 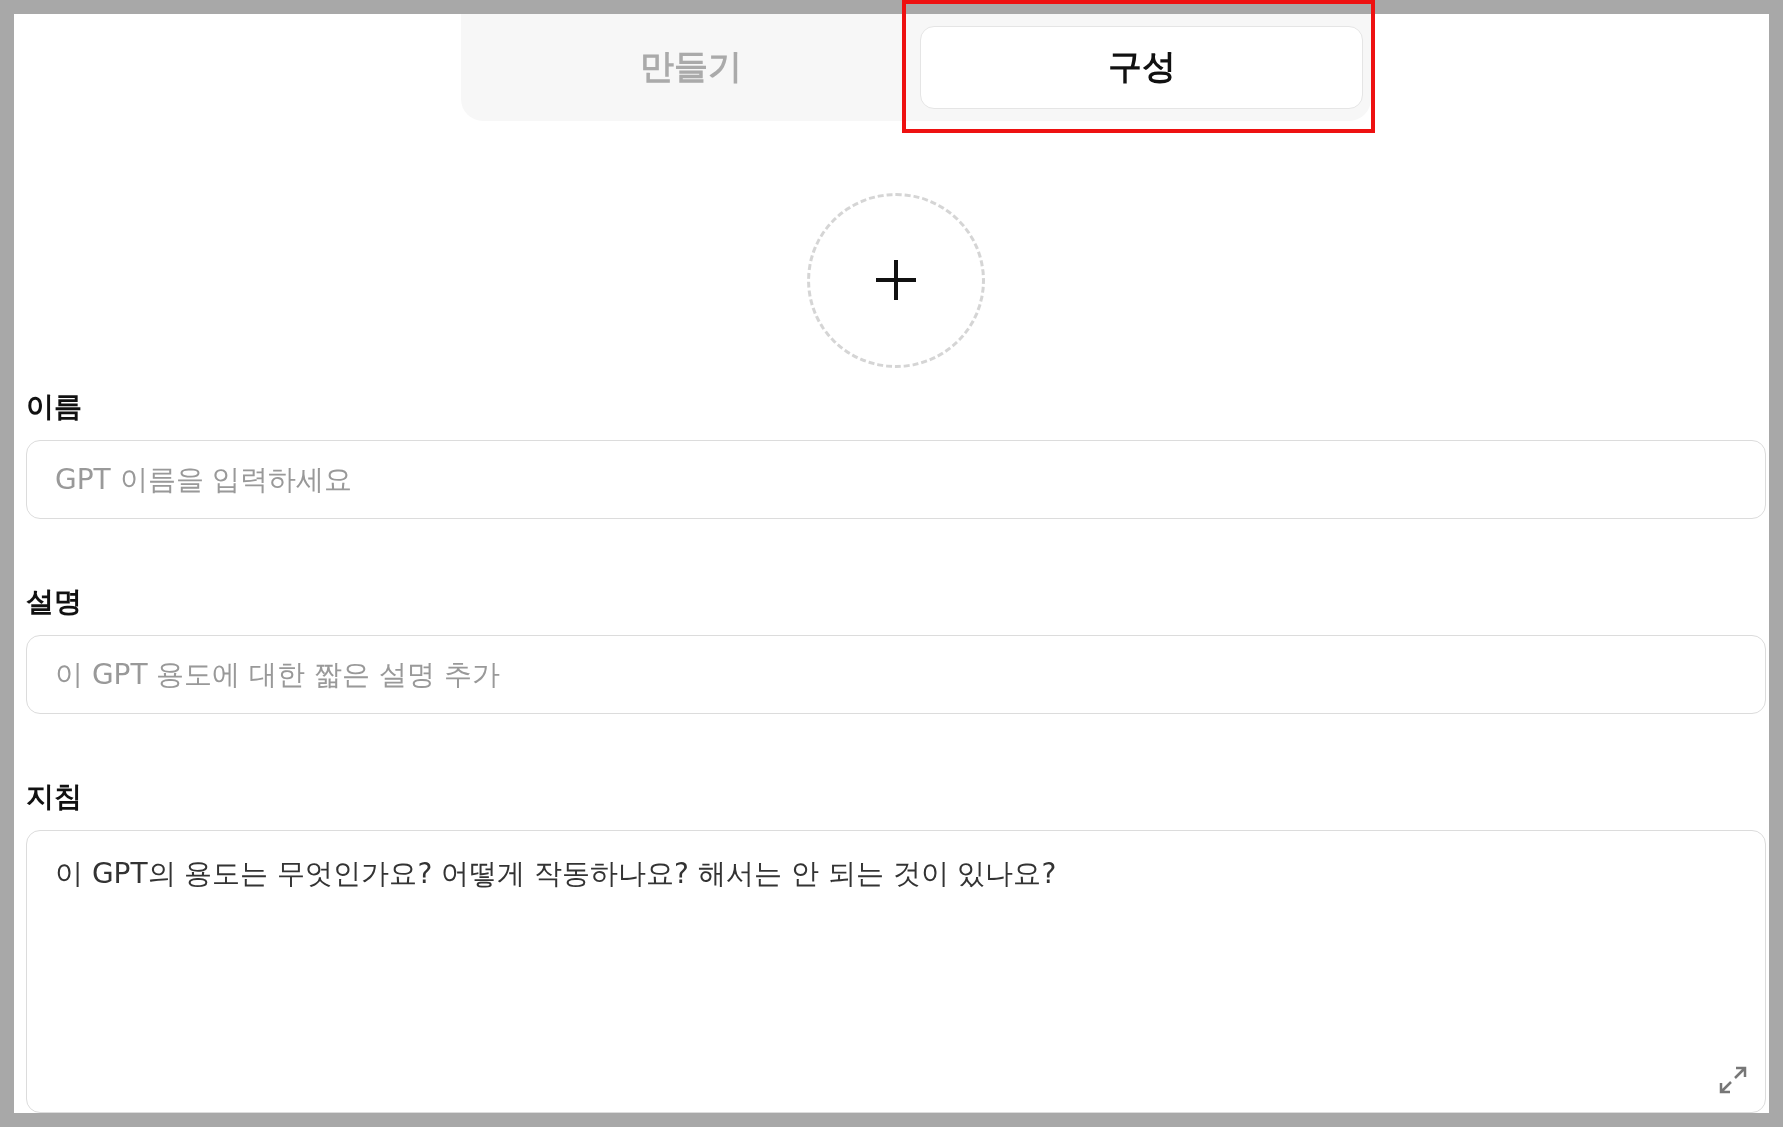 I want to click on plus-icon, so click(x=896, y=280).